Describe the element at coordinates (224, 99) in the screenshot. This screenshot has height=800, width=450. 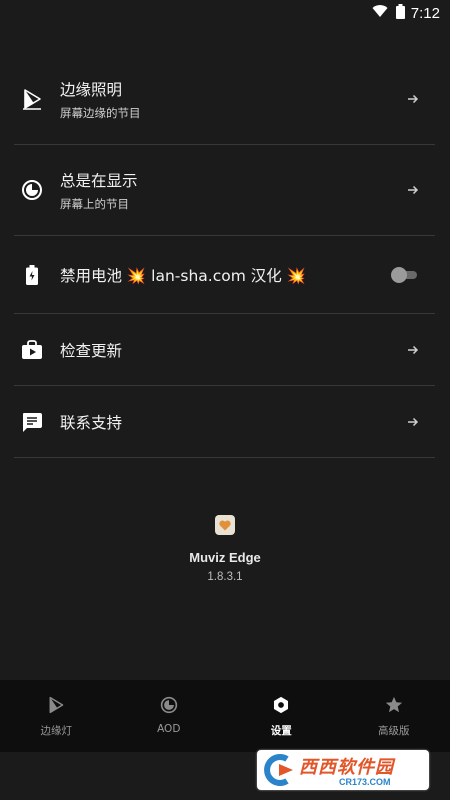
I see `menu-item-edge-lighting: 边缘照明 屏幕边缘的节目` at that location.